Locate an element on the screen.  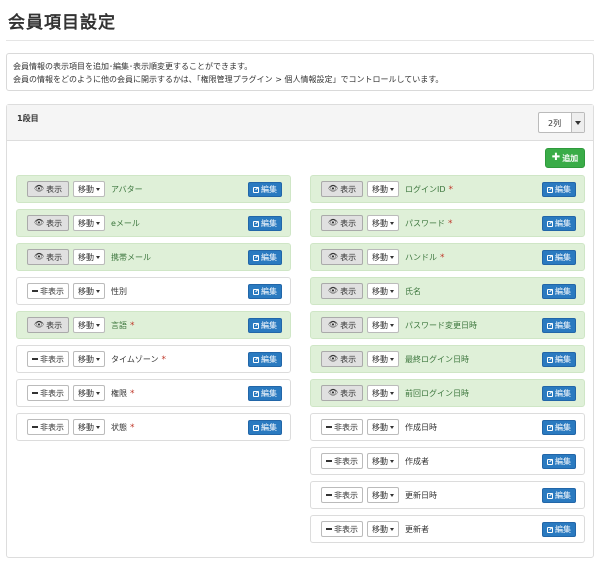
field-name: 更新日時 is located at coordinates (421, 495).